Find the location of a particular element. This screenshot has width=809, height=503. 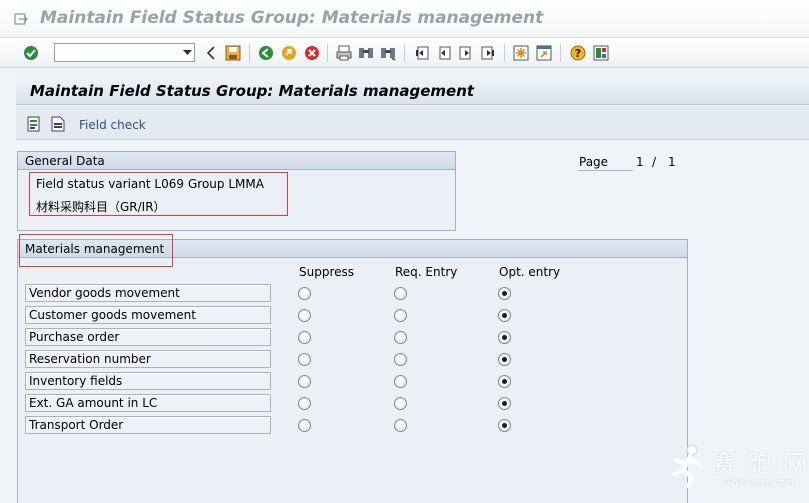

radio-ext-ga-opt-entry is located at coordinates (504, 403).